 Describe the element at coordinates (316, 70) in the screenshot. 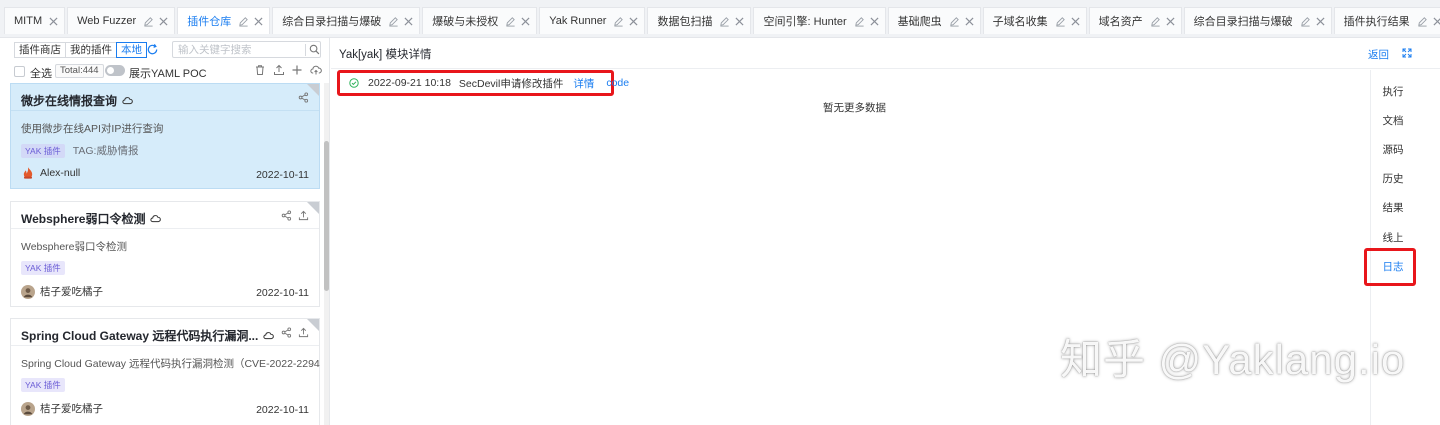

I see `cloud-upload-icon` at that location.